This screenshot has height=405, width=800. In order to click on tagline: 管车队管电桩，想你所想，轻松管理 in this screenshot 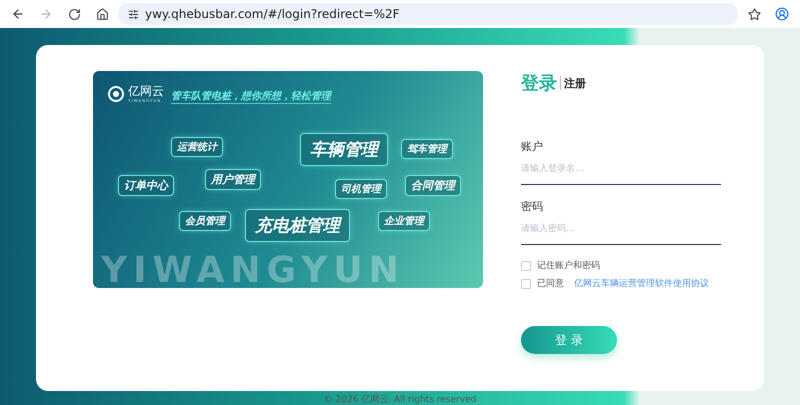, I will do `click(251, 96)`.